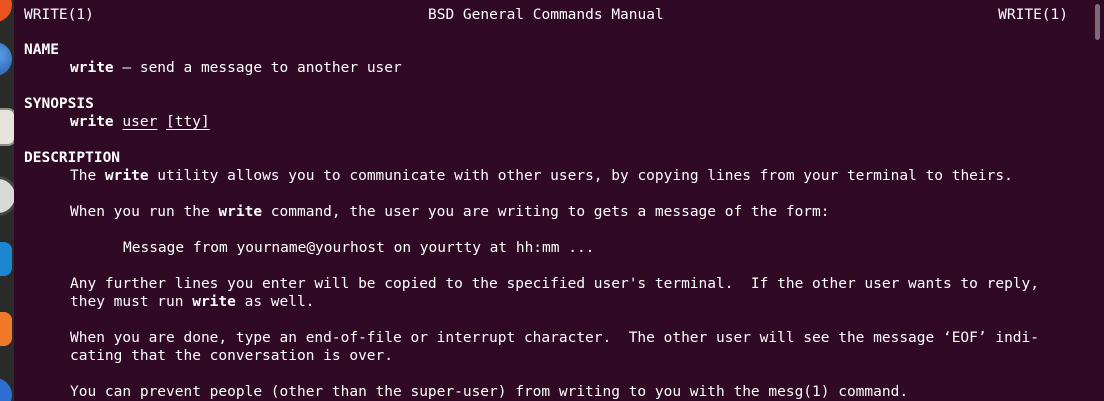 This screenshot has height=401, width=1104. I want to click on p4-cmd: write, so click(214, 302).